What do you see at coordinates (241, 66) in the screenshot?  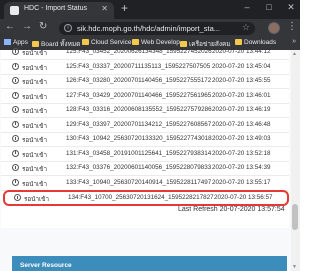 I see `row-date: 2020-07-20 13:45:04` at bounding box center [241, 66].